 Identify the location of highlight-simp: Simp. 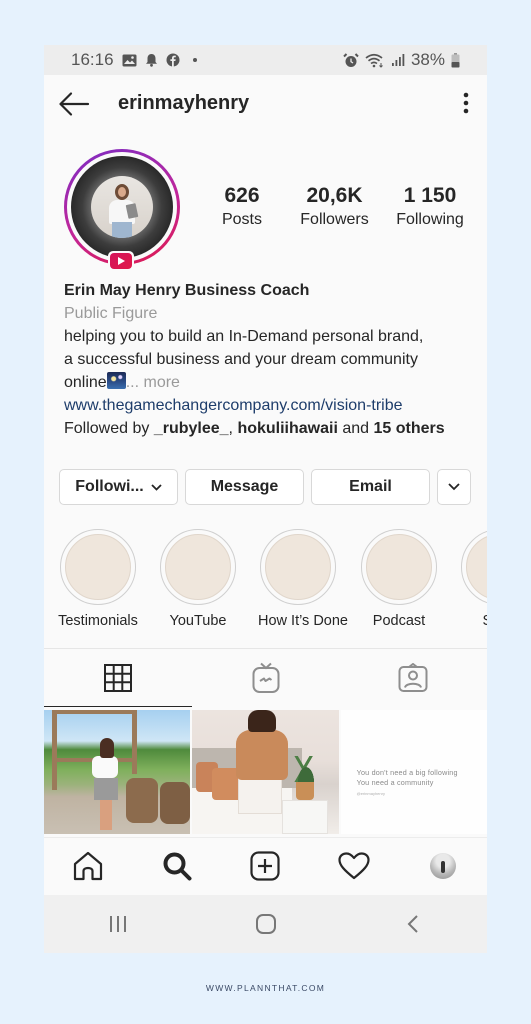
(473, 579).